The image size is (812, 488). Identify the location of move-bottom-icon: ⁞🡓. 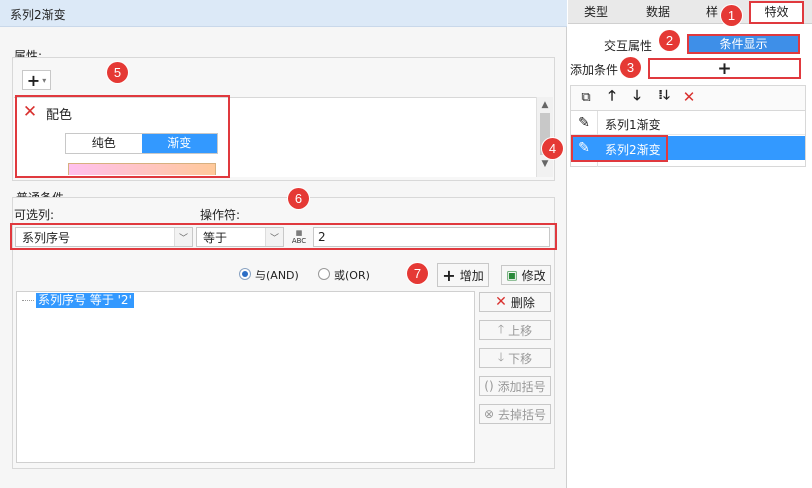
(664, 96).